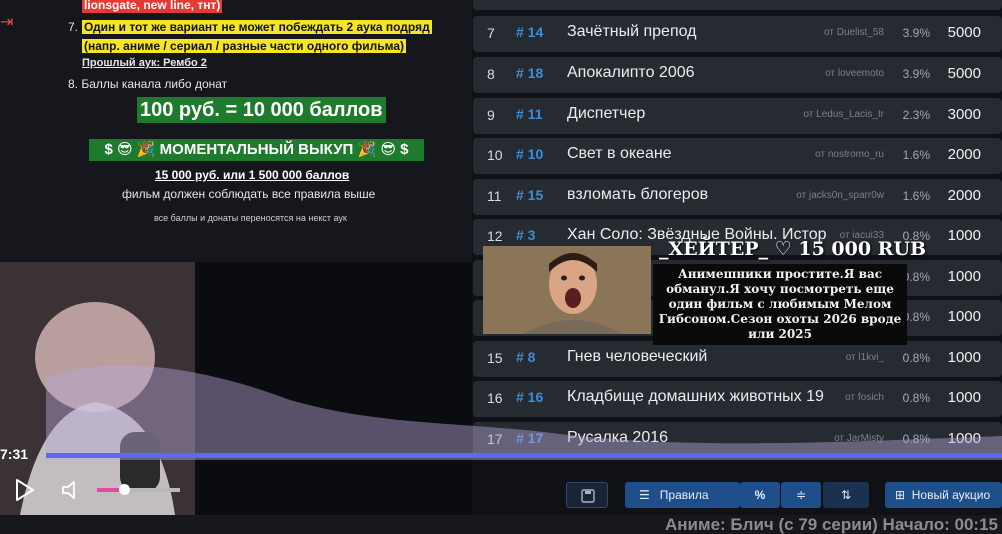  I want to click on volume-slider, so click(138, 490).